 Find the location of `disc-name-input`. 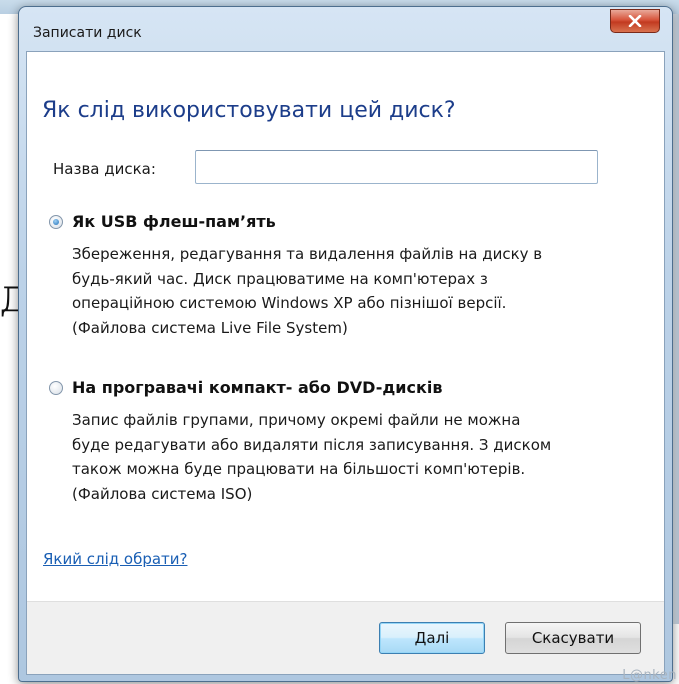

disc-name-input is located at coordinates (396, 167).